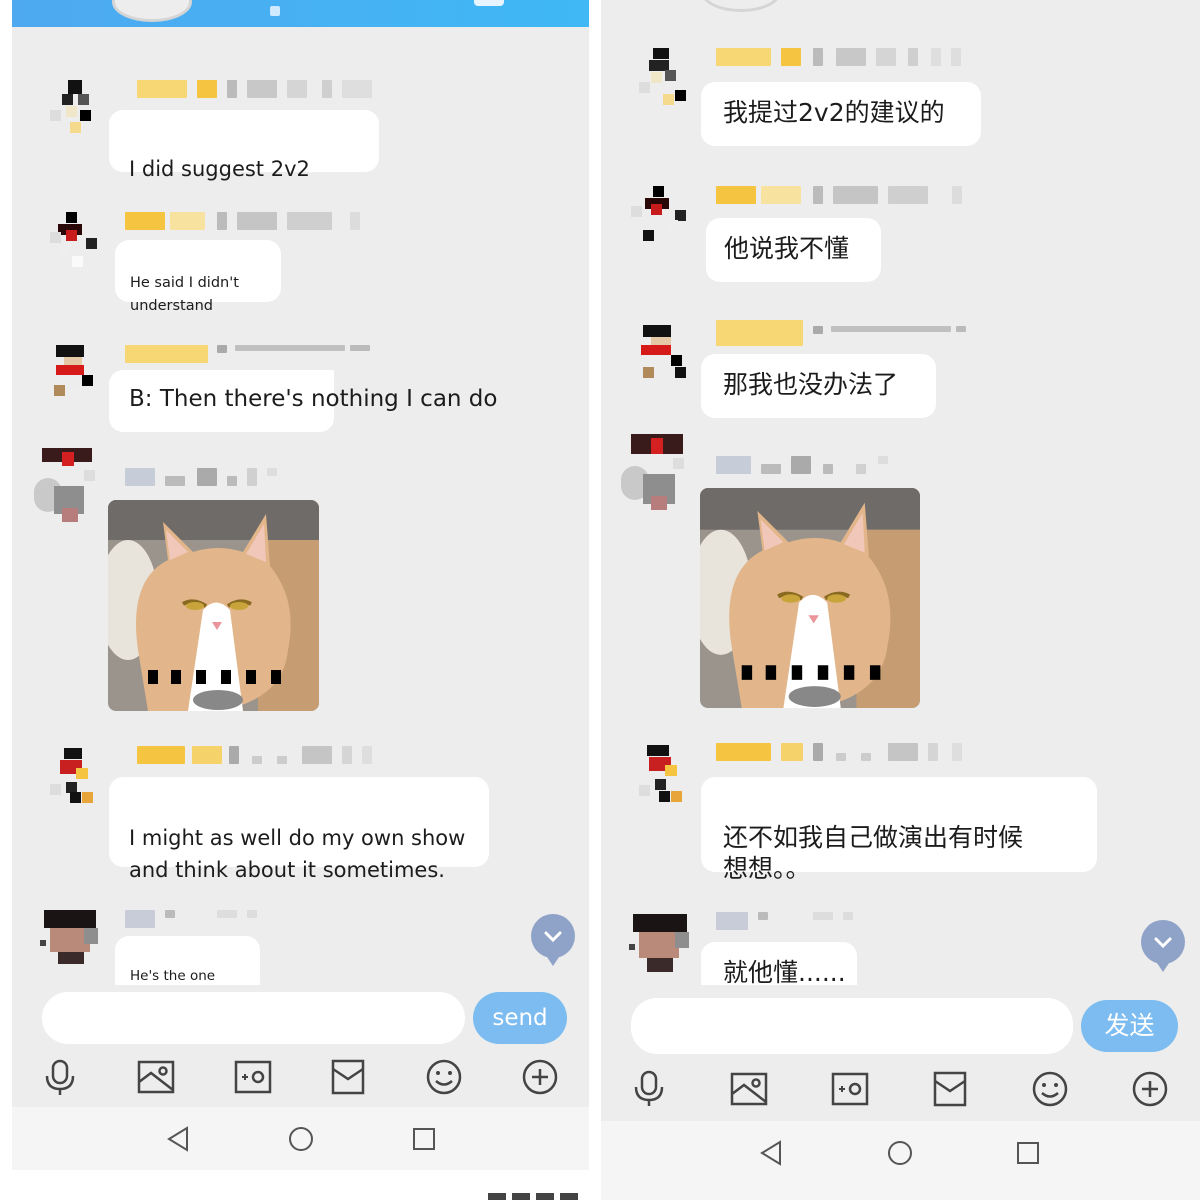 The image size is (1200, 1200). I want to click on input-area: 发送, so click(900, 1053).